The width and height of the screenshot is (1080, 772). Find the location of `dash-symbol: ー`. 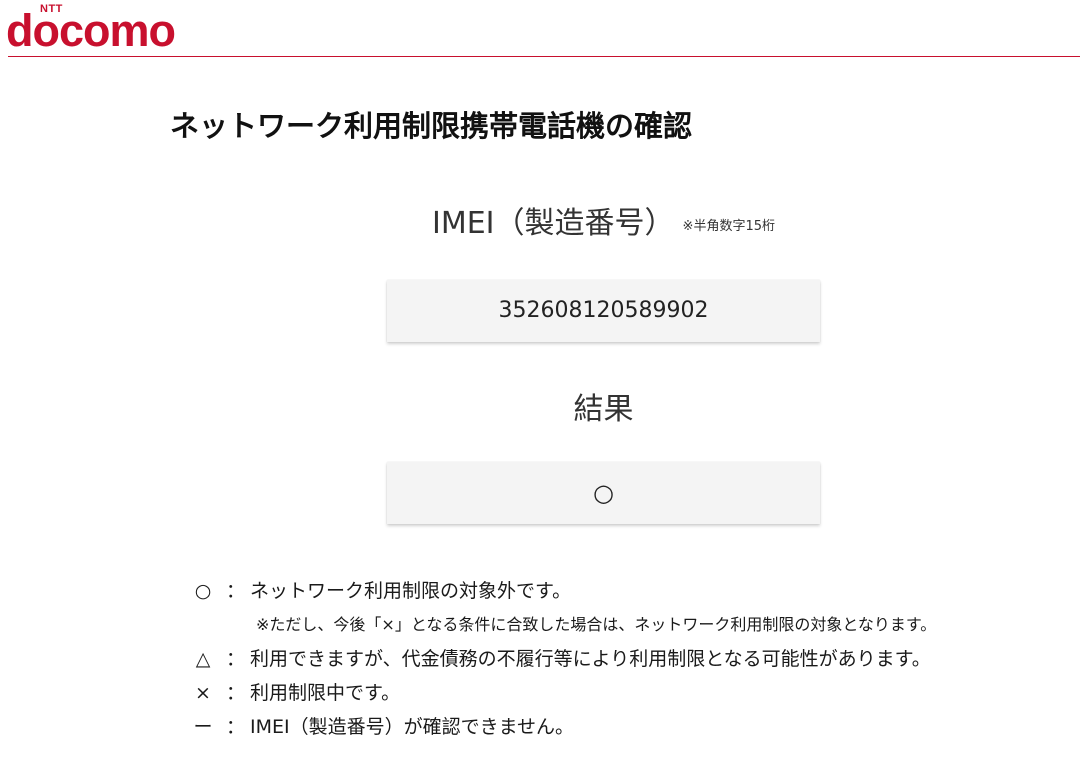

dash-symbol: ー is located at coordinates (203, 727).